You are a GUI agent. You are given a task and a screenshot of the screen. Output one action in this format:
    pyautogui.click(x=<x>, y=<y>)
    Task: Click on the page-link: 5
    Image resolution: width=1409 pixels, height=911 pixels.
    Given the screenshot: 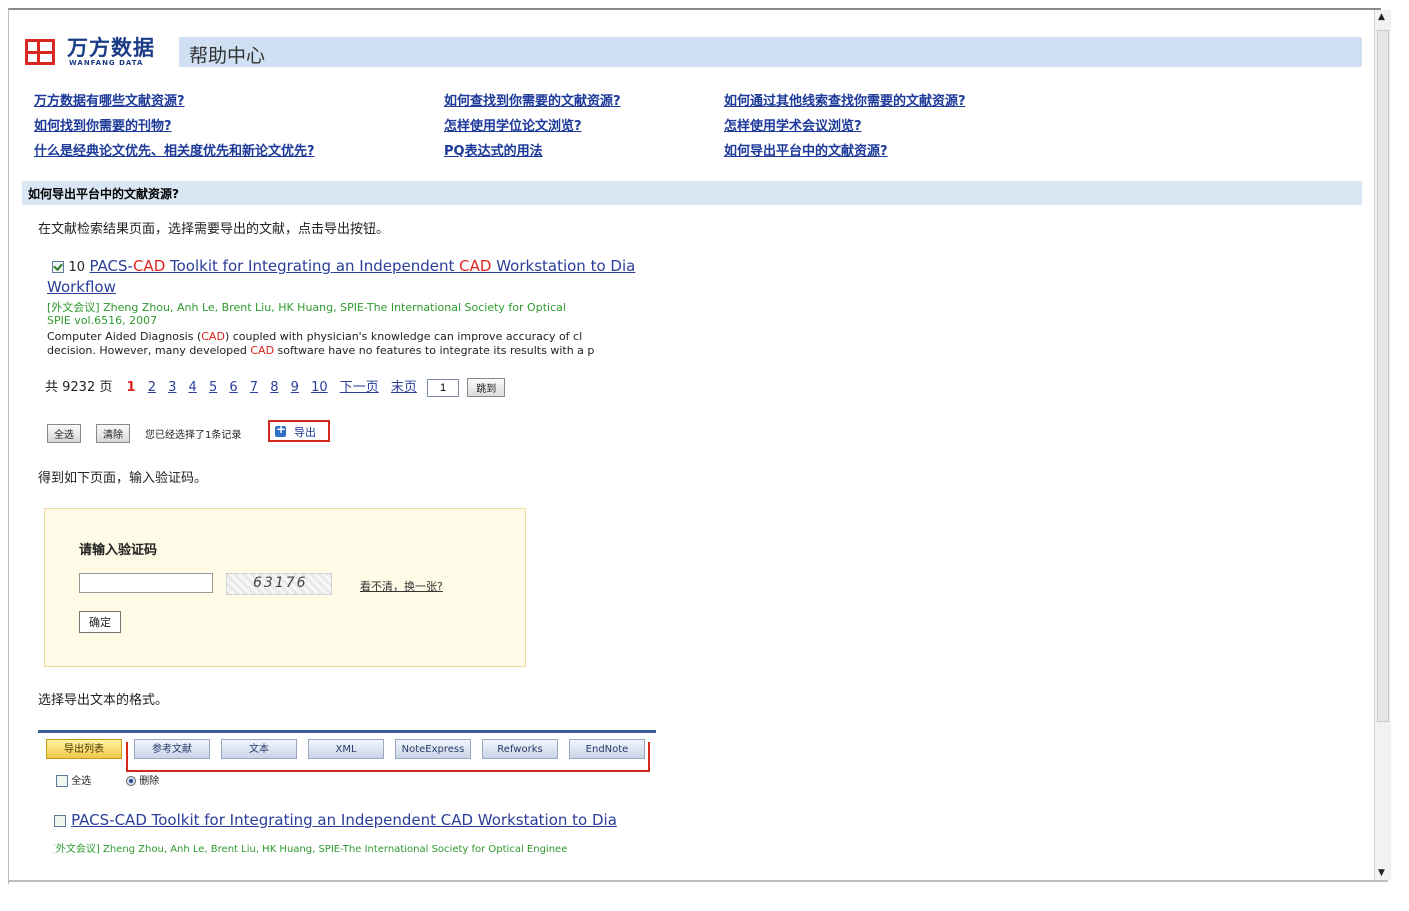 What is the action you would take?
    pyautogui.click(x=213, y=387)
    